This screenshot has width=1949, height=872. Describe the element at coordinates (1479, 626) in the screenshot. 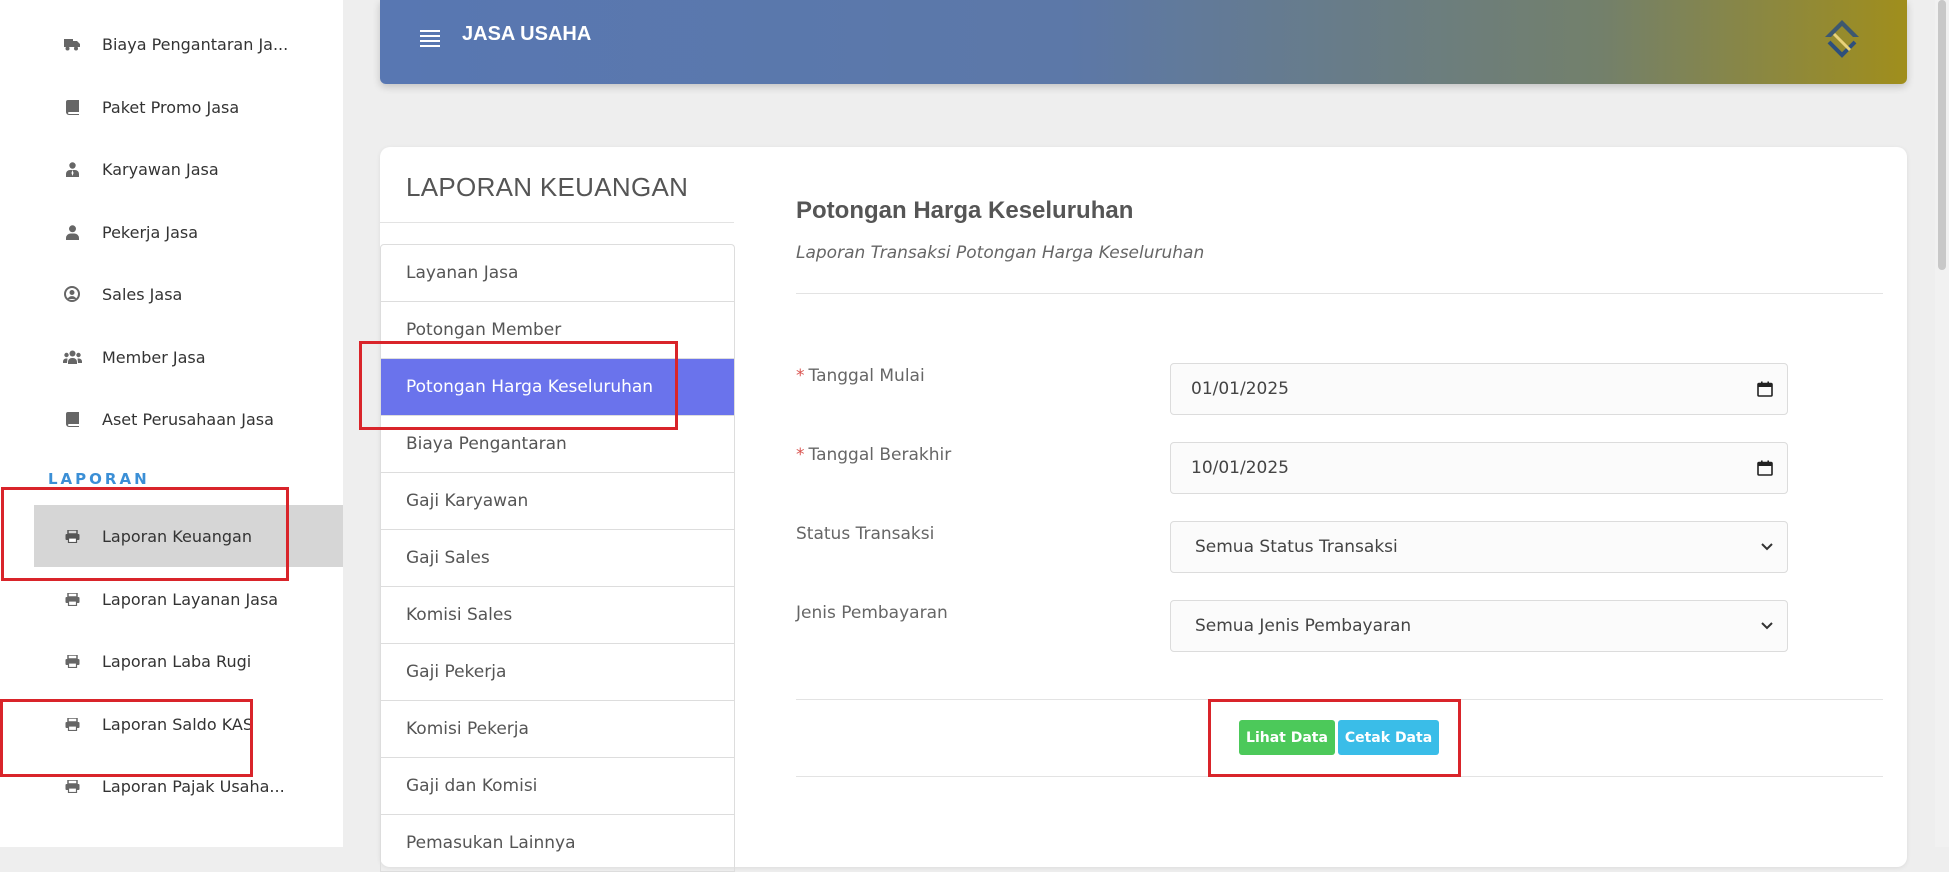

I see `payment-select: Semua Jenis Pembayaran` at that location.